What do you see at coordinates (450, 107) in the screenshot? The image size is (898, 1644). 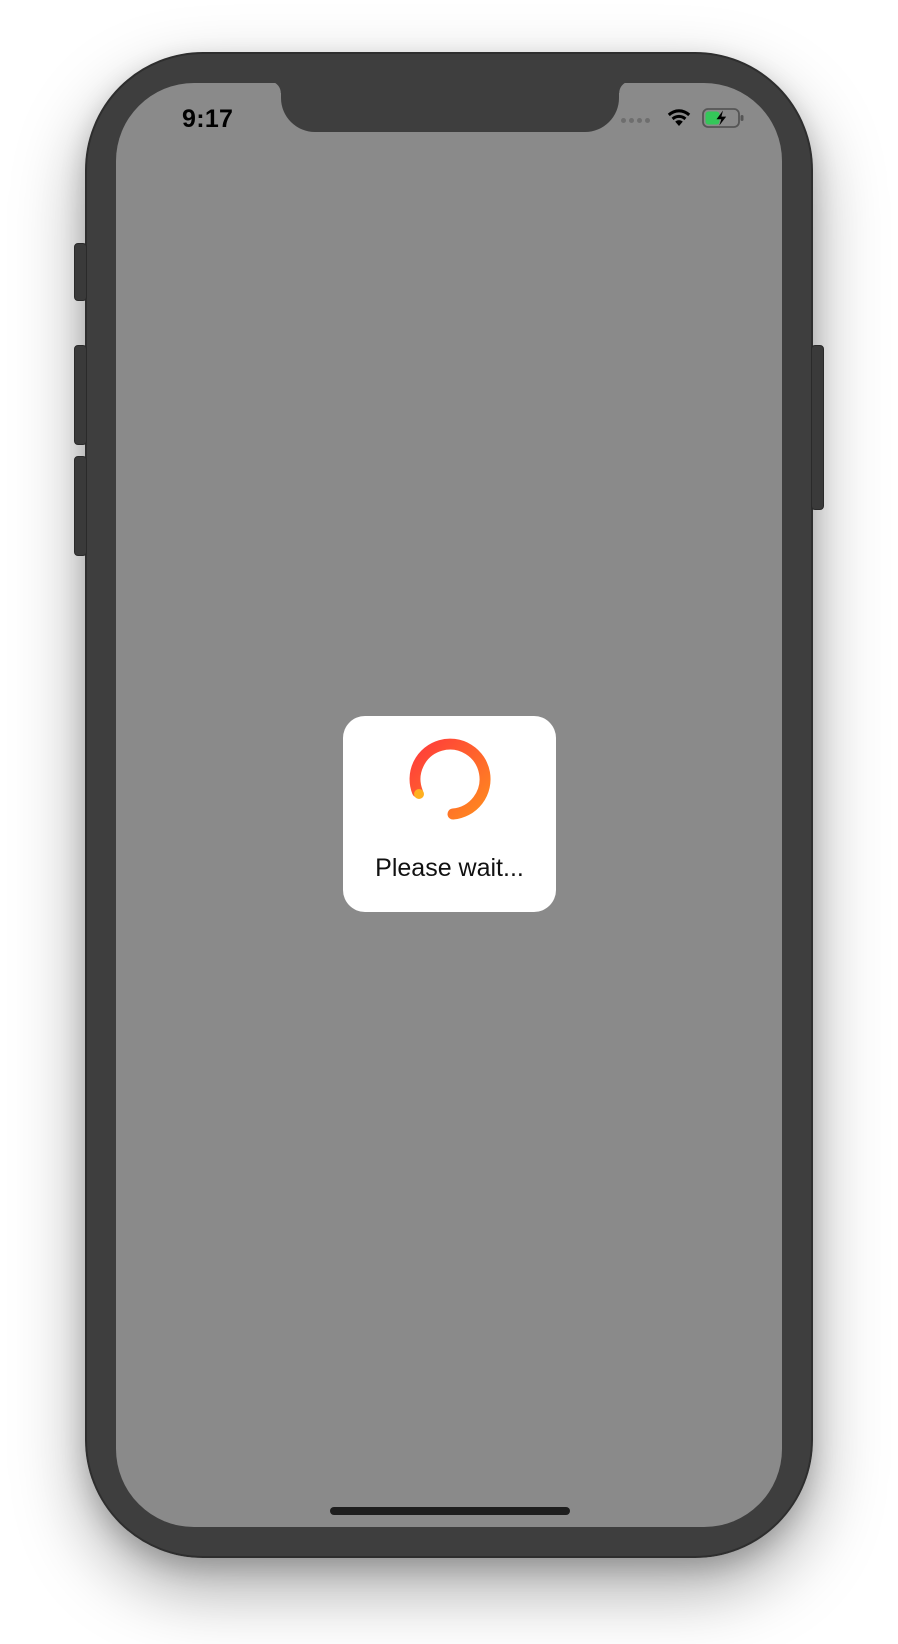 I see `notch` at bounding box center [450, 107].